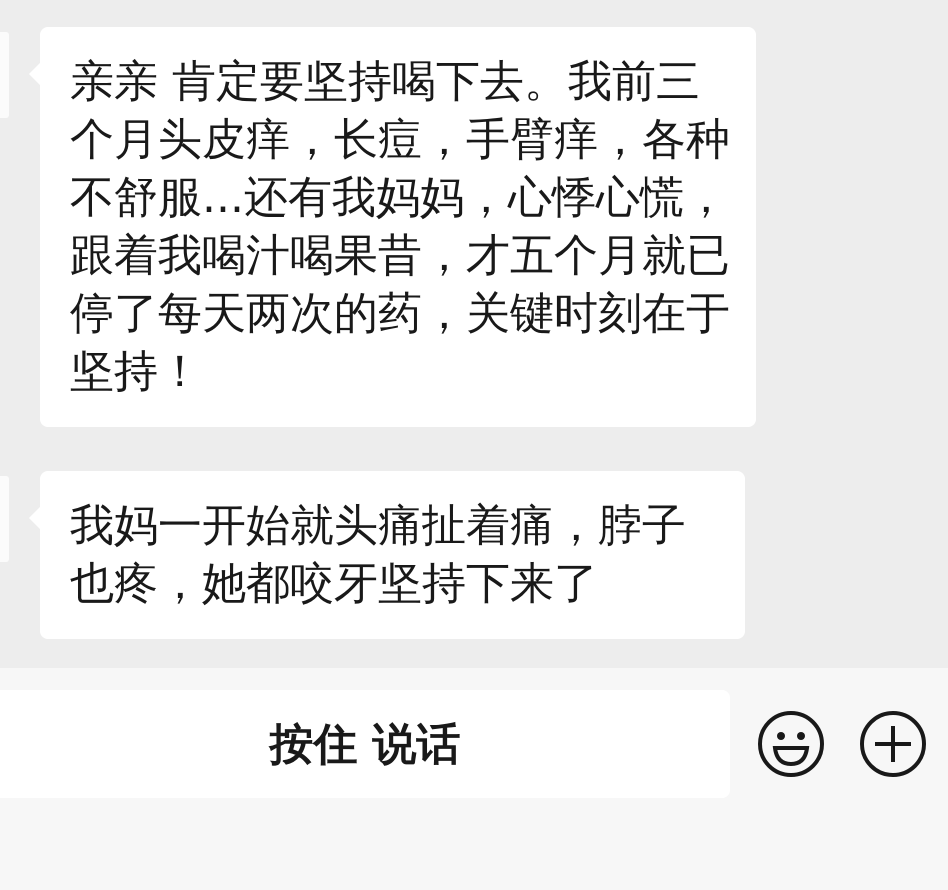  What do you see at coordinates (893, 744) in the screenshot?
I see `plus-icon` at bounding box center [893, 744].